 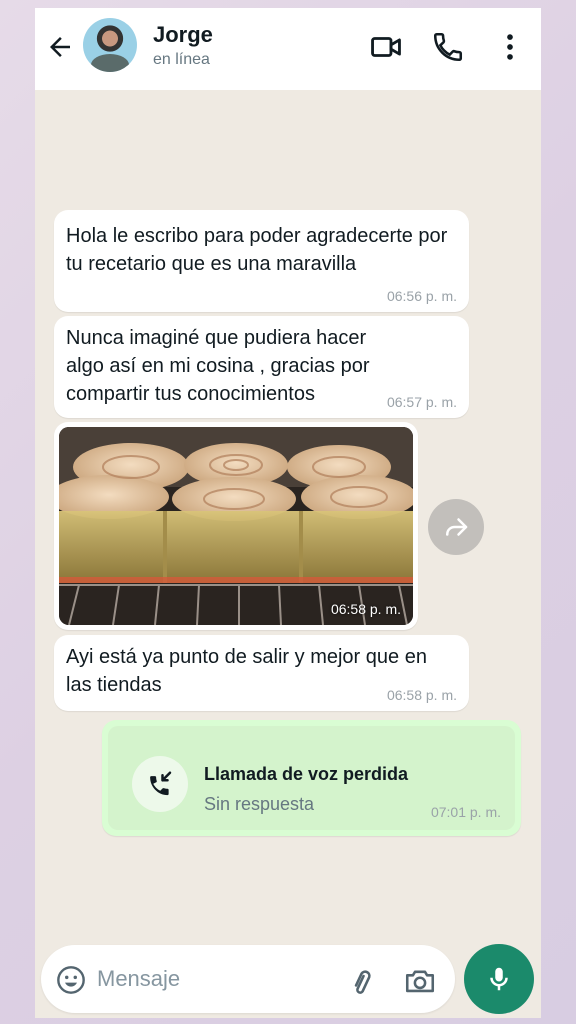 I want to click on missed-call-subtitle: Sin respuesta, so click(x=259, y=804).